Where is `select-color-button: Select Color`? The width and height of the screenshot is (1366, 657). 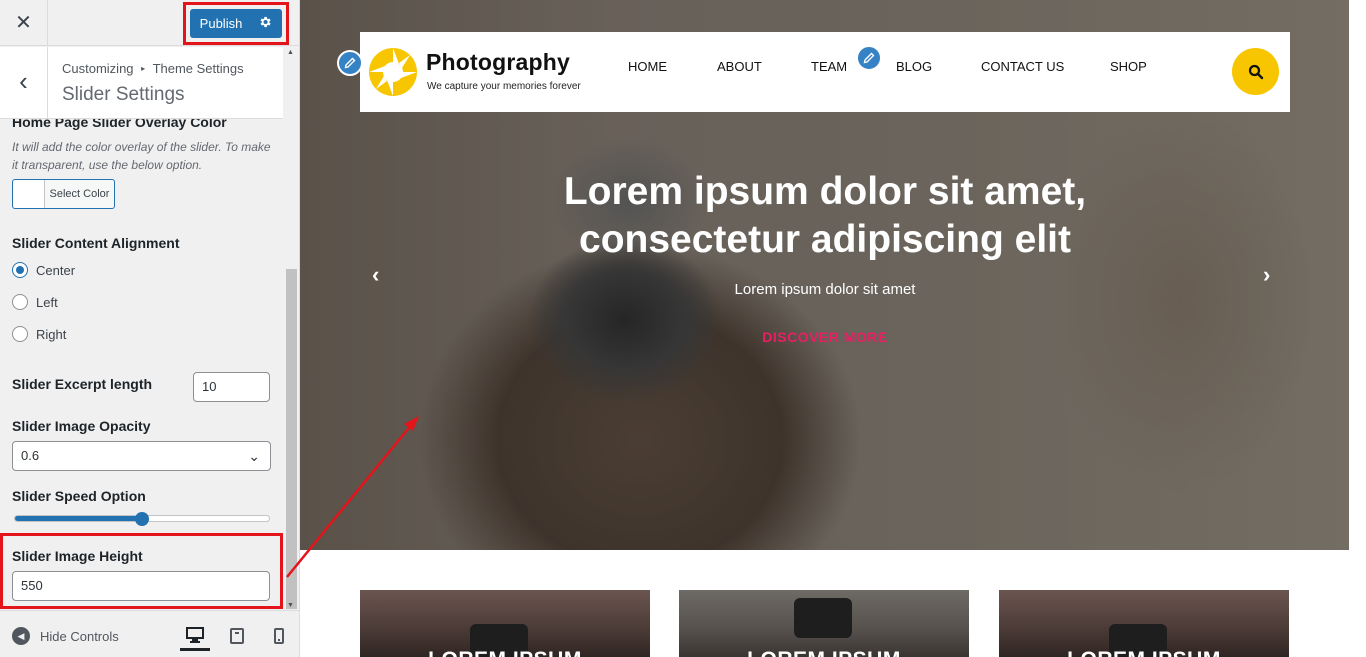 select-color-button: Select Color is located at coordinates (63, 194).